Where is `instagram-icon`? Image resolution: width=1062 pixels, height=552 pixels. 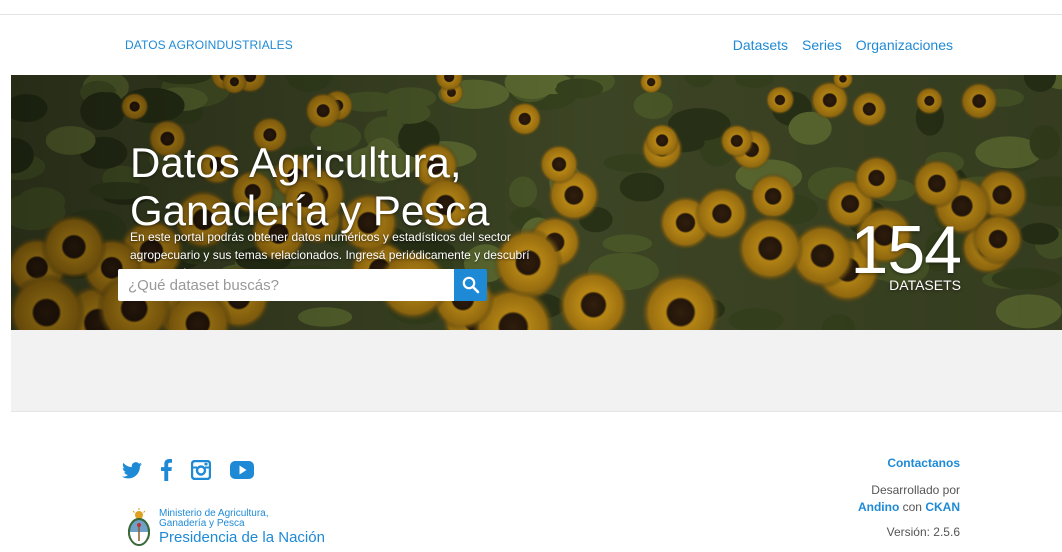
instagram-icon is located at coordinates (201, 470).